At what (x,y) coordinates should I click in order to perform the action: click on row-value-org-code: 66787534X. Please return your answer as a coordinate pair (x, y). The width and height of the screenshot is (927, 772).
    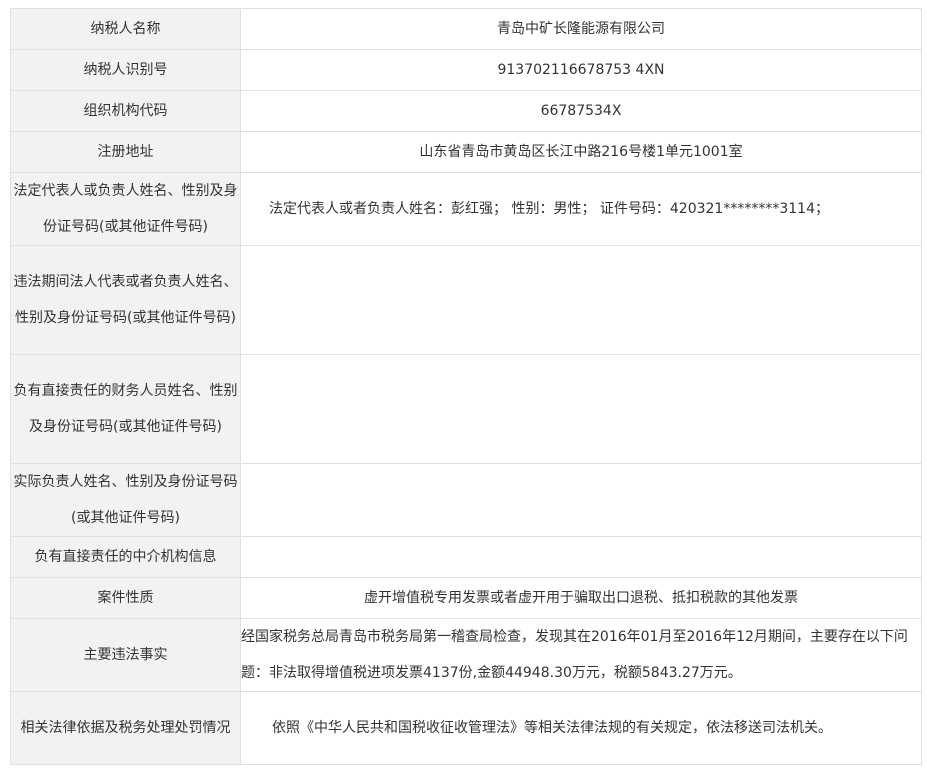
    Looking at the image, I should click on (581, 111).